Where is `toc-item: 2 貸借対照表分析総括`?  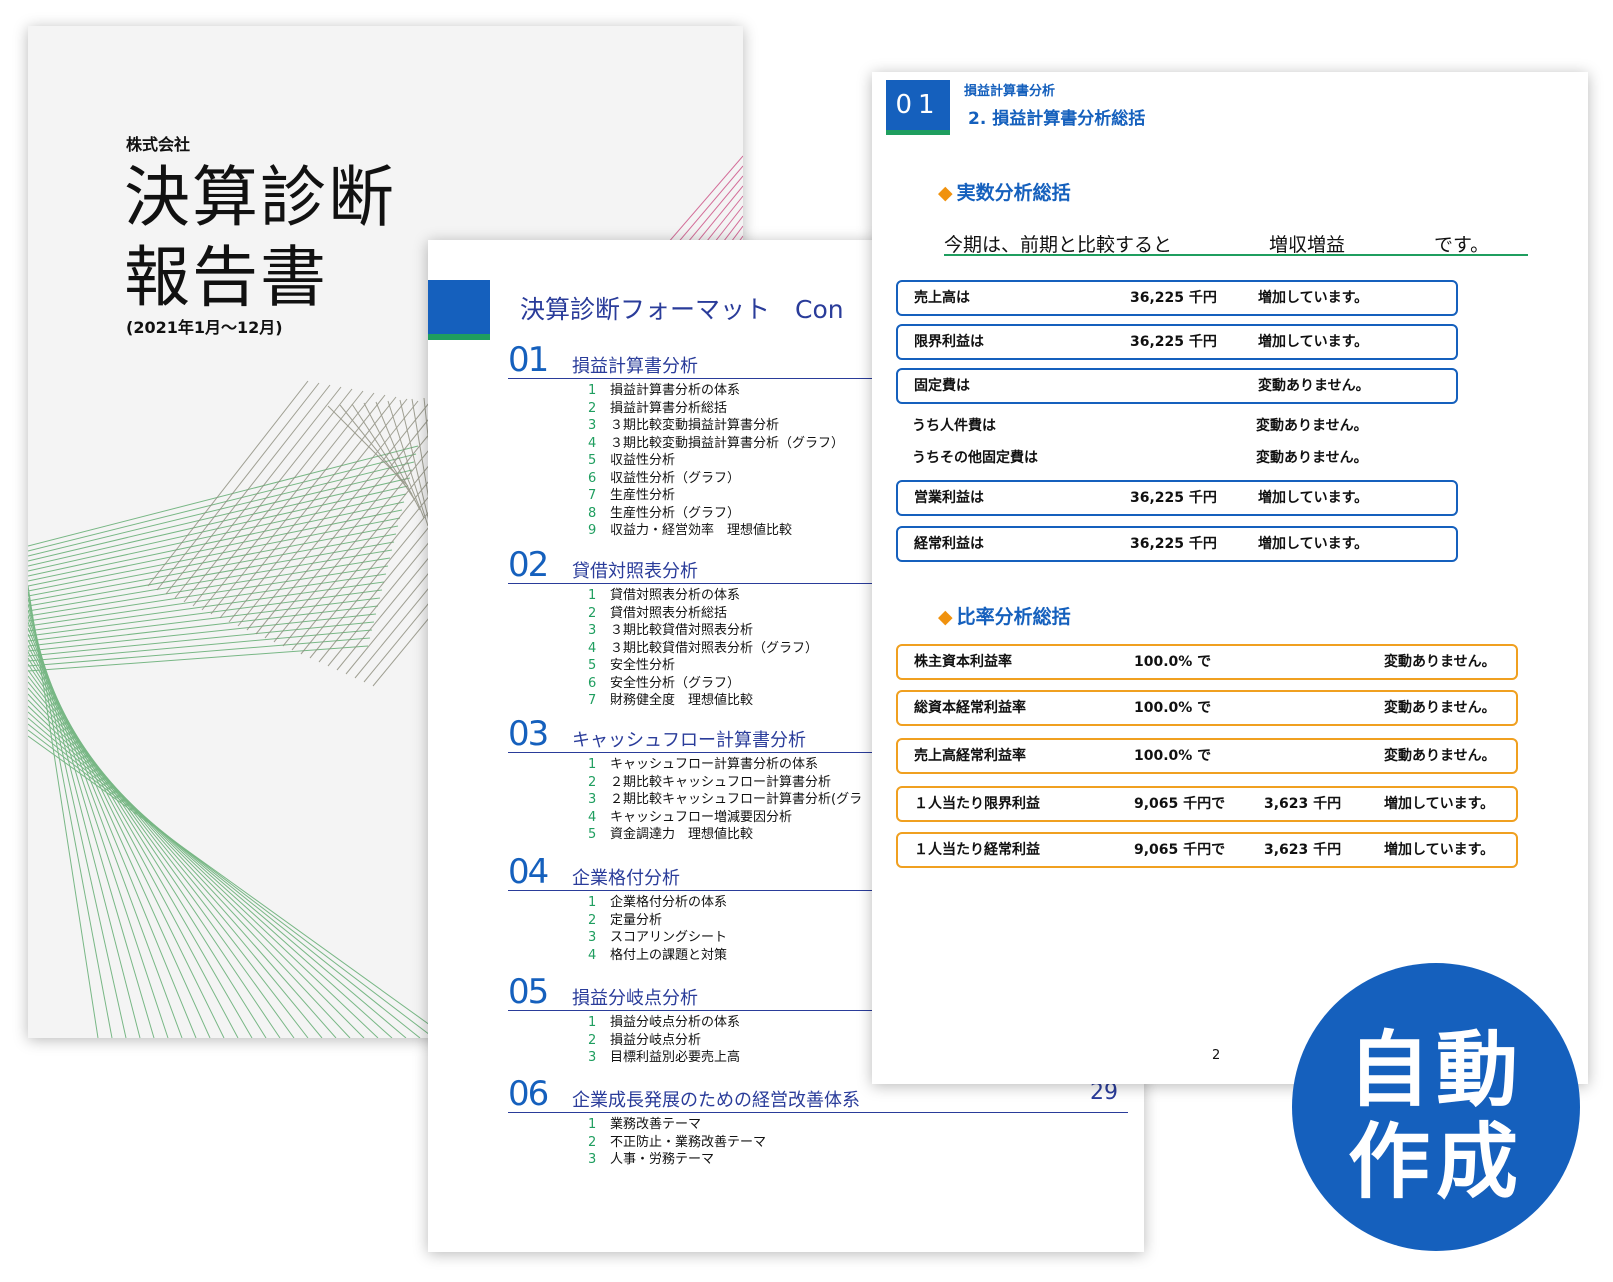 toc-item: 2 貸借対照表分析総括 is located at coordinates (703, 614).